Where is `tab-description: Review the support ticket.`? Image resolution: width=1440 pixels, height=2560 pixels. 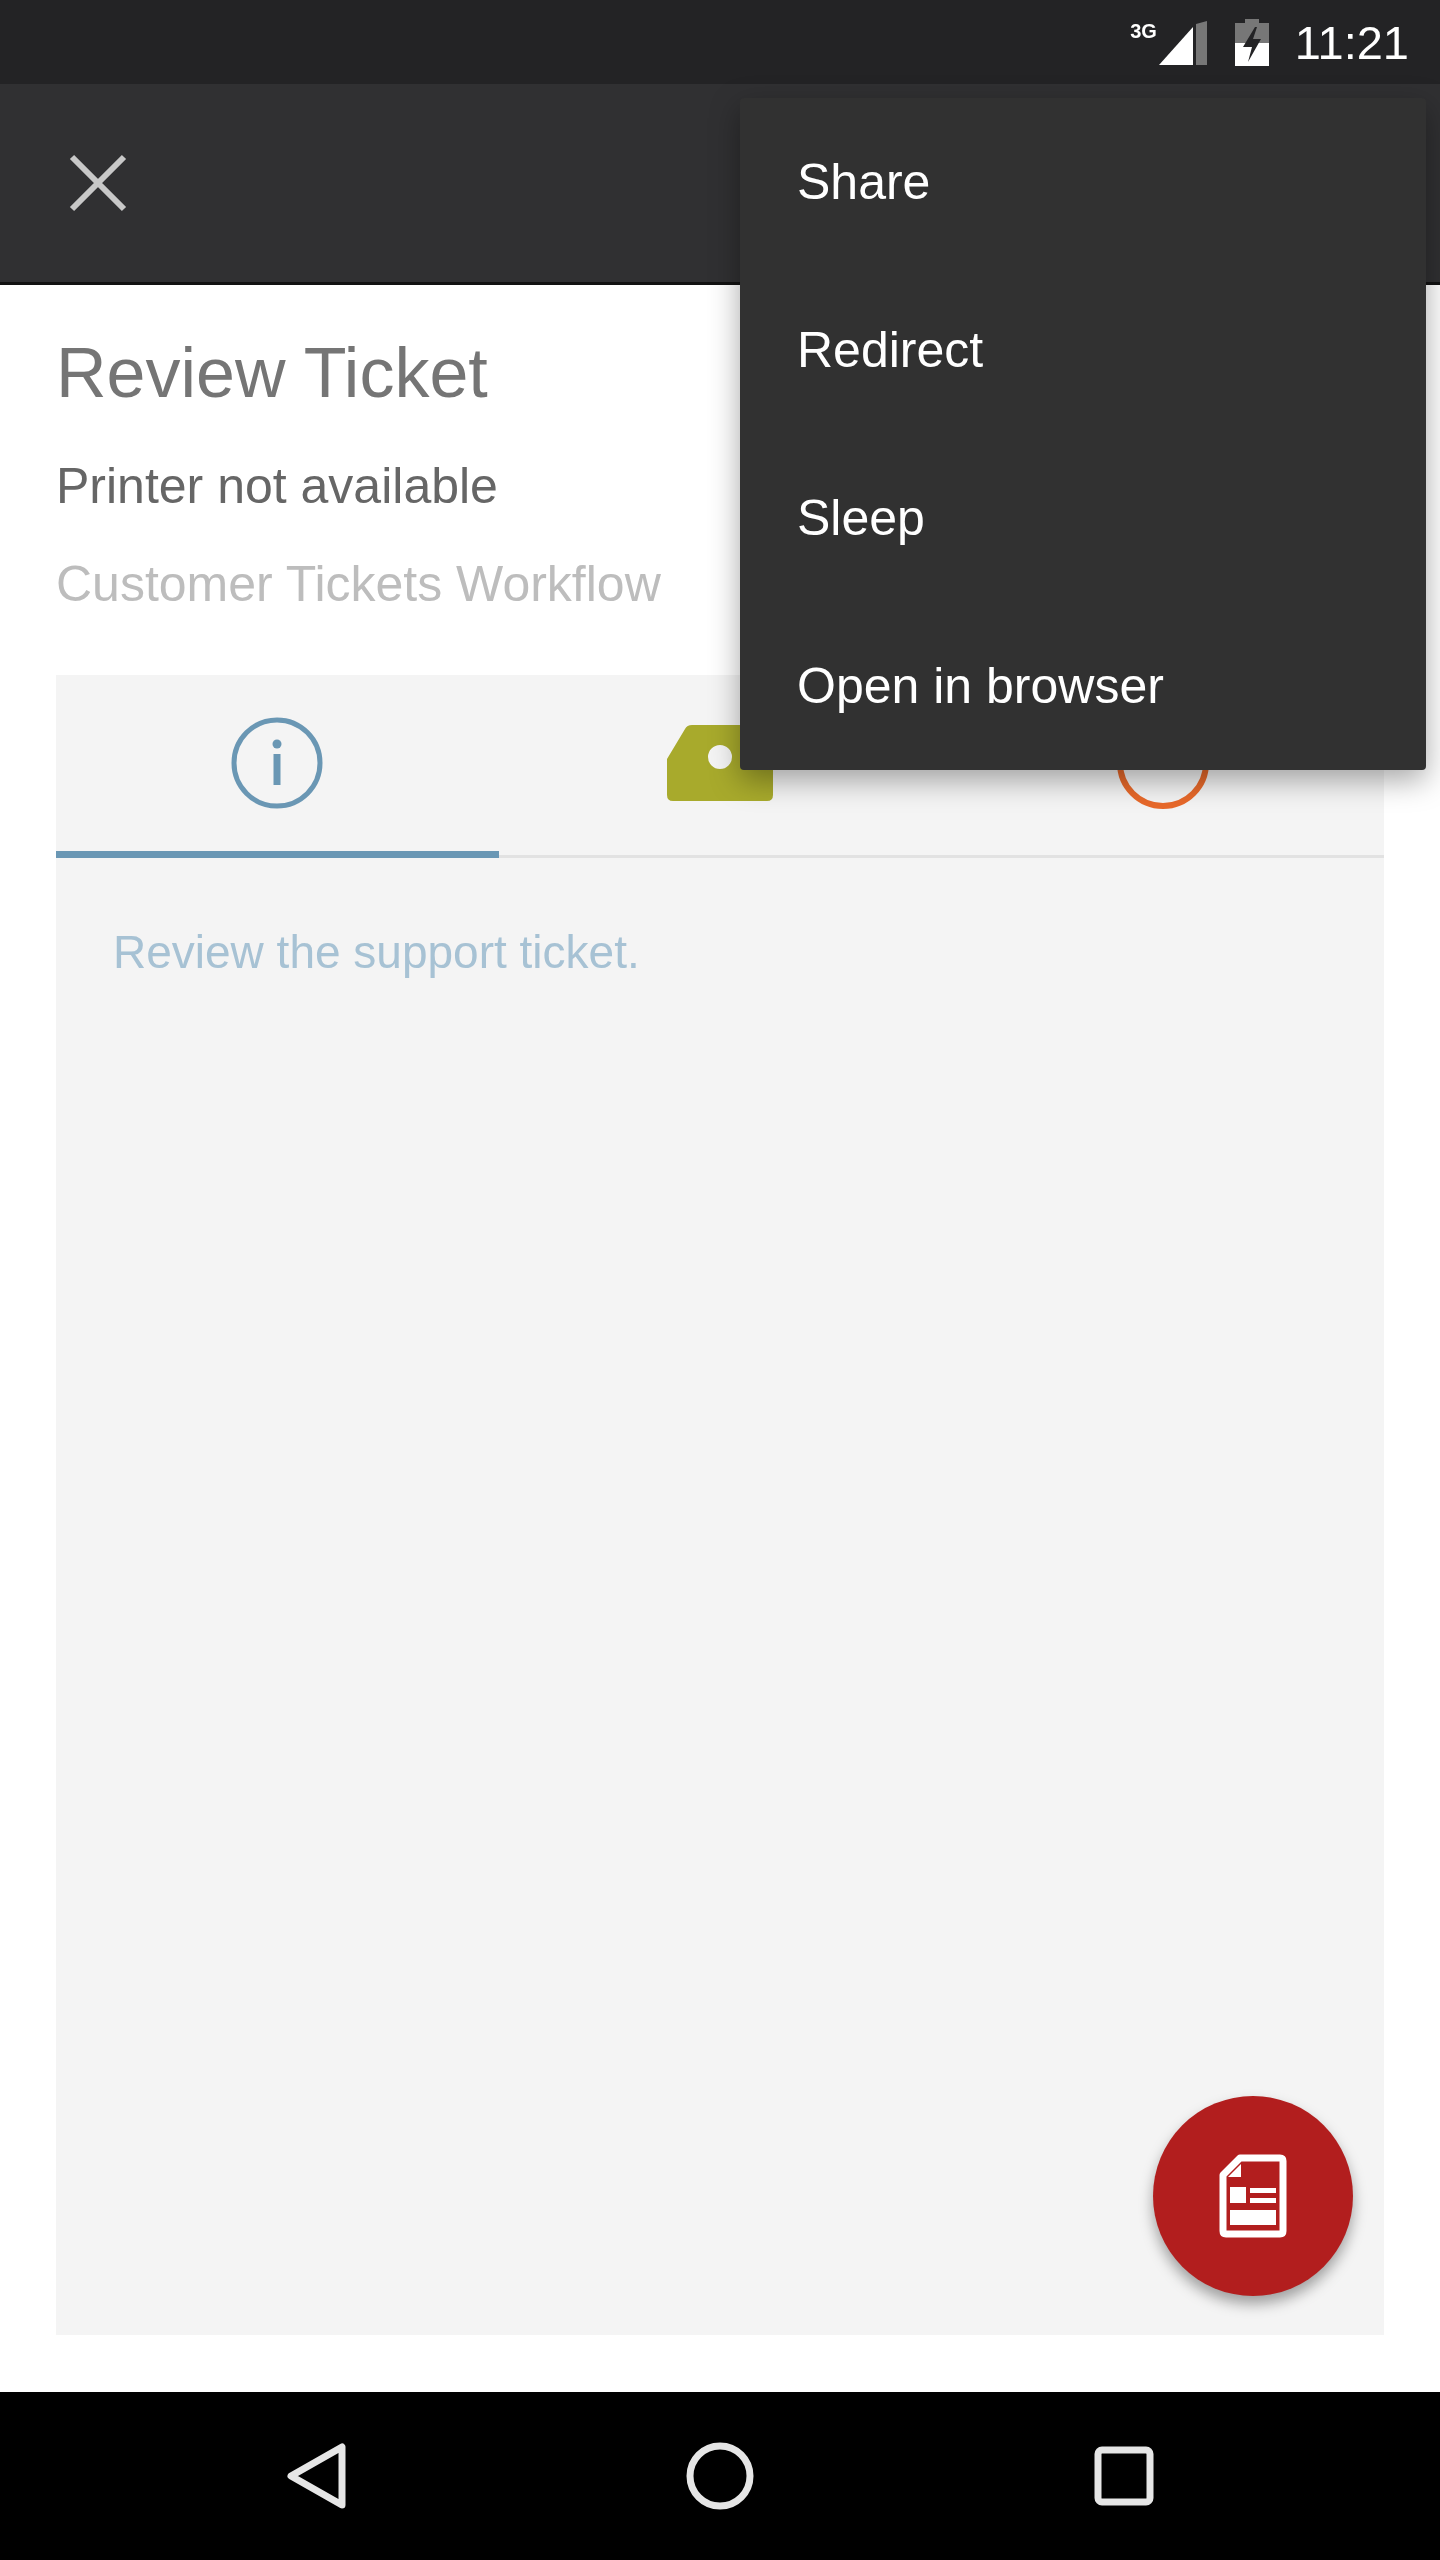 tab-description: Review the support ticket. is located at coordinates (376, 952).